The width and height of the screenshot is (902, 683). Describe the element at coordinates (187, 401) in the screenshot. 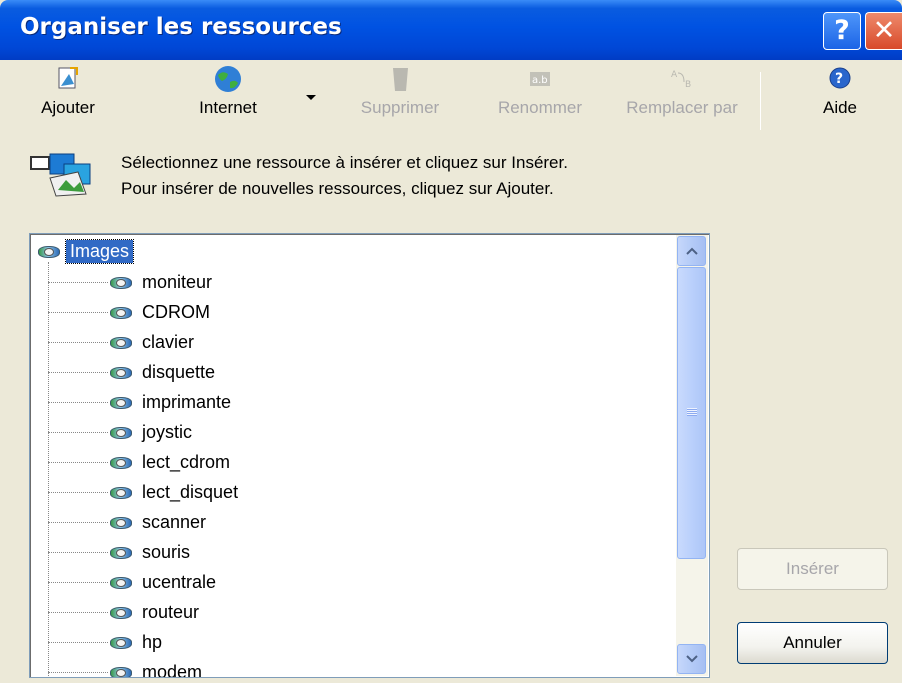

I see `tree-item-label: imprimante` at that location.